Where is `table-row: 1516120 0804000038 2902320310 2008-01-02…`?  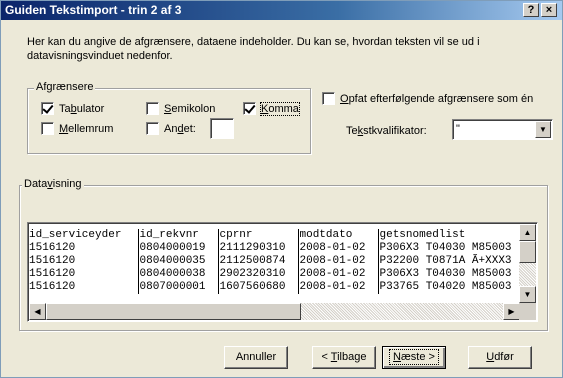 table-row: 1516120 0804000038 2902320310 2008-01-02… is located at coordinates (275, 274).